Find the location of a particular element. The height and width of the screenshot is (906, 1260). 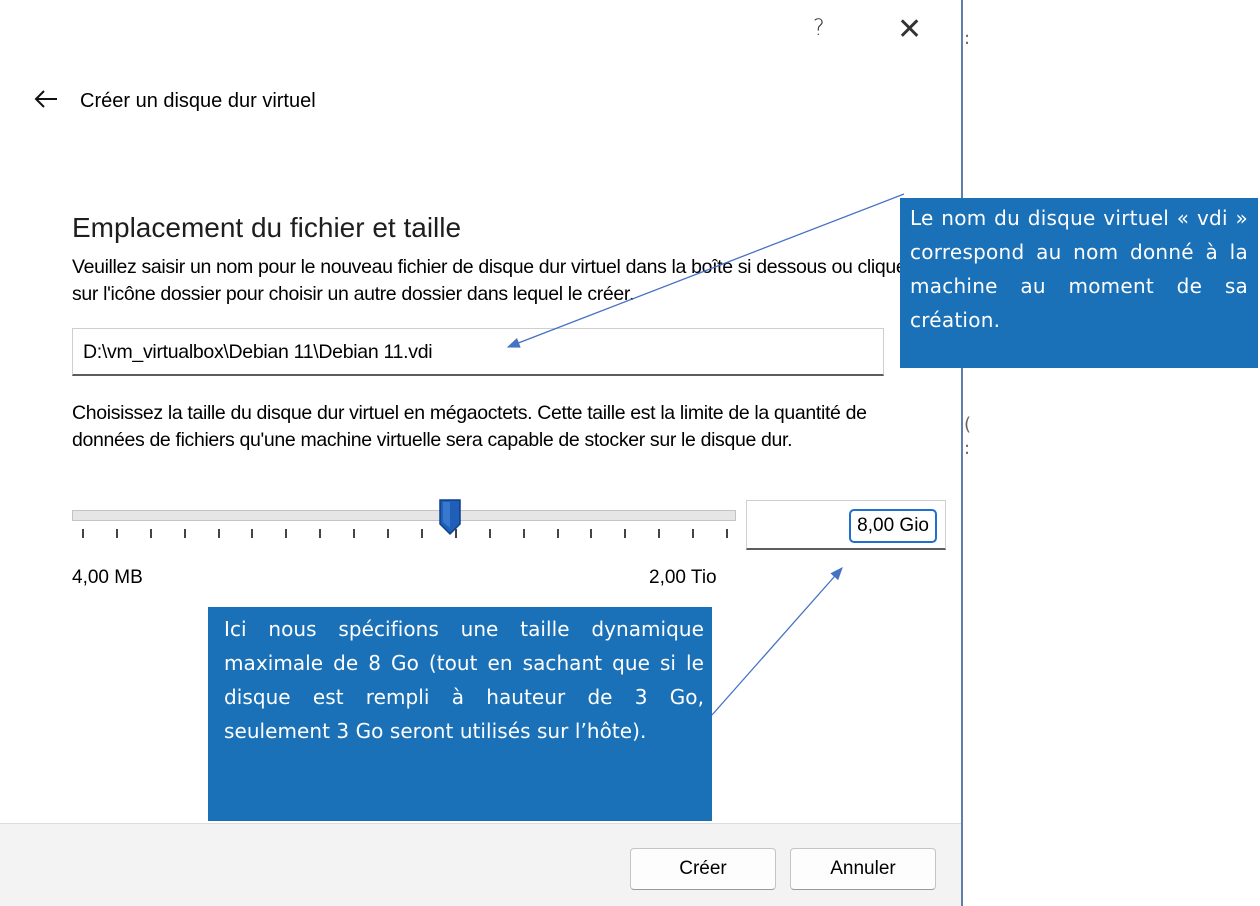

create-button: Créer is located at coordinates (703, 869).